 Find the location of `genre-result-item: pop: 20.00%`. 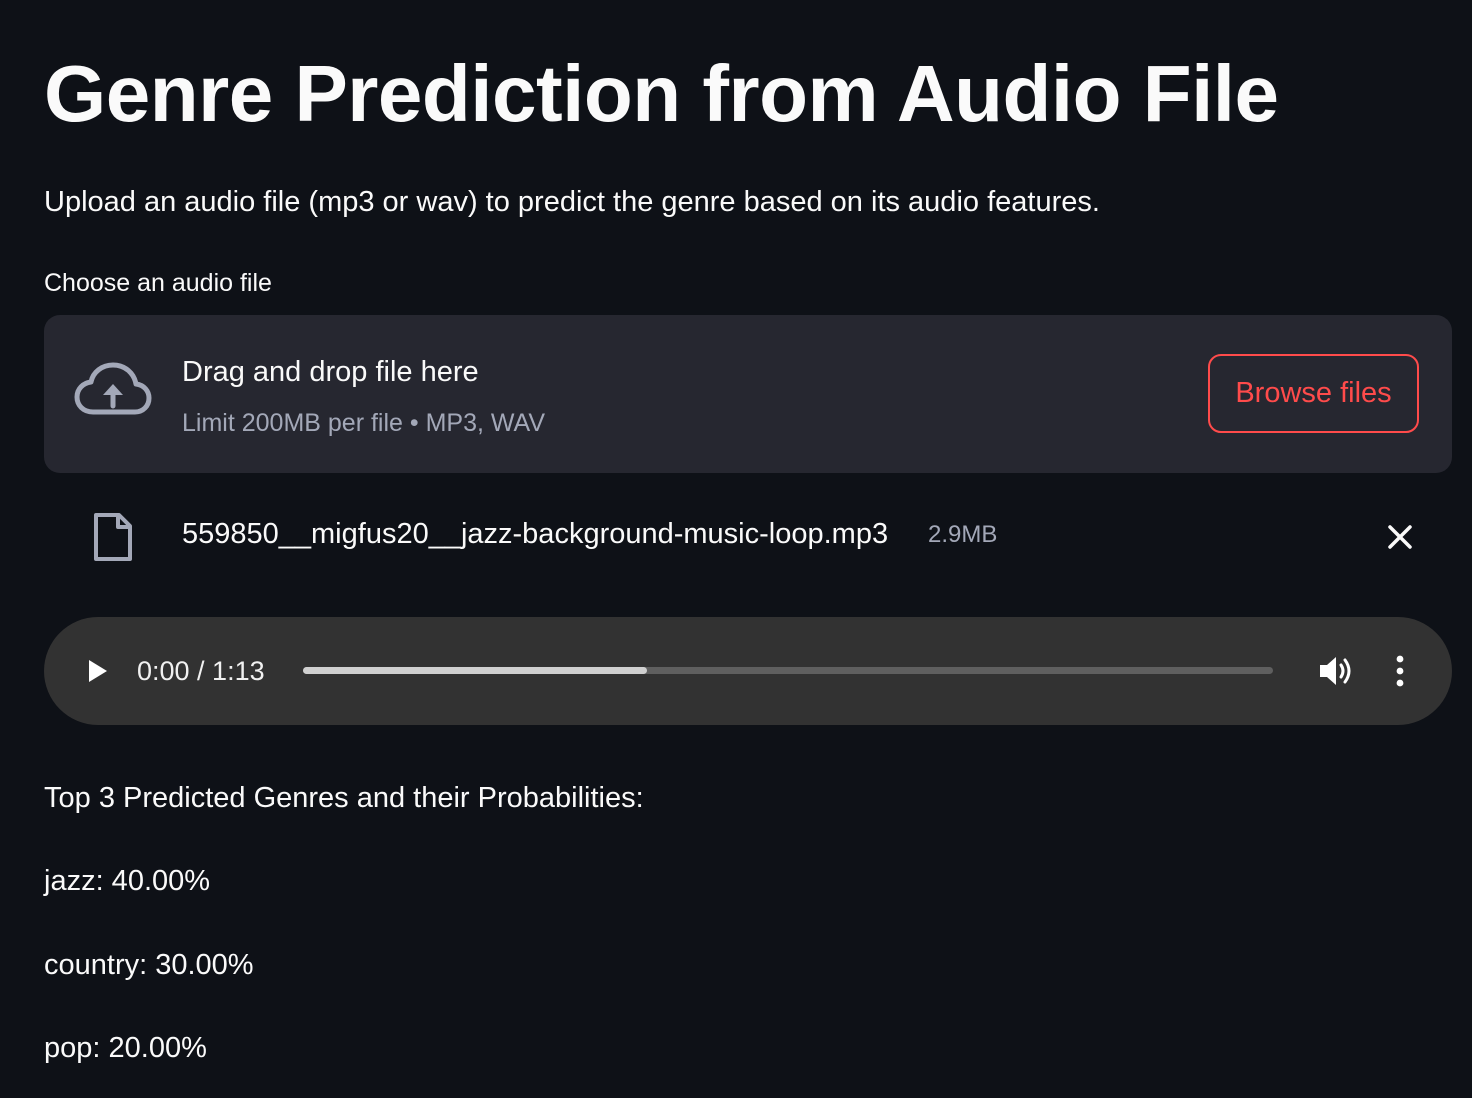

genre-result-item: pop: 20.00% is located at coordinates (125, 1048).